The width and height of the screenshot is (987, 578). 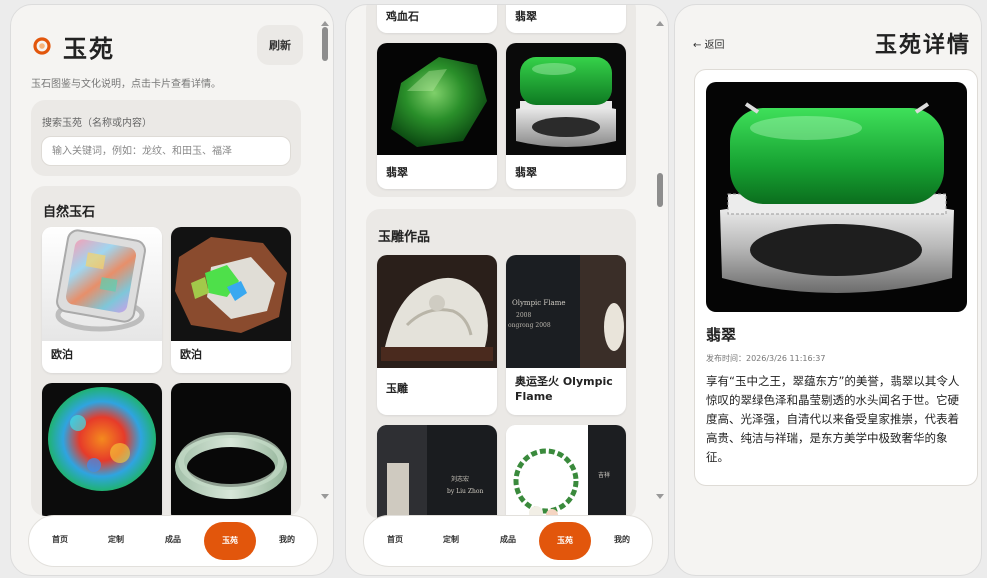 I want to click on carving-card: 玉雕, so click(x=437, y=335).